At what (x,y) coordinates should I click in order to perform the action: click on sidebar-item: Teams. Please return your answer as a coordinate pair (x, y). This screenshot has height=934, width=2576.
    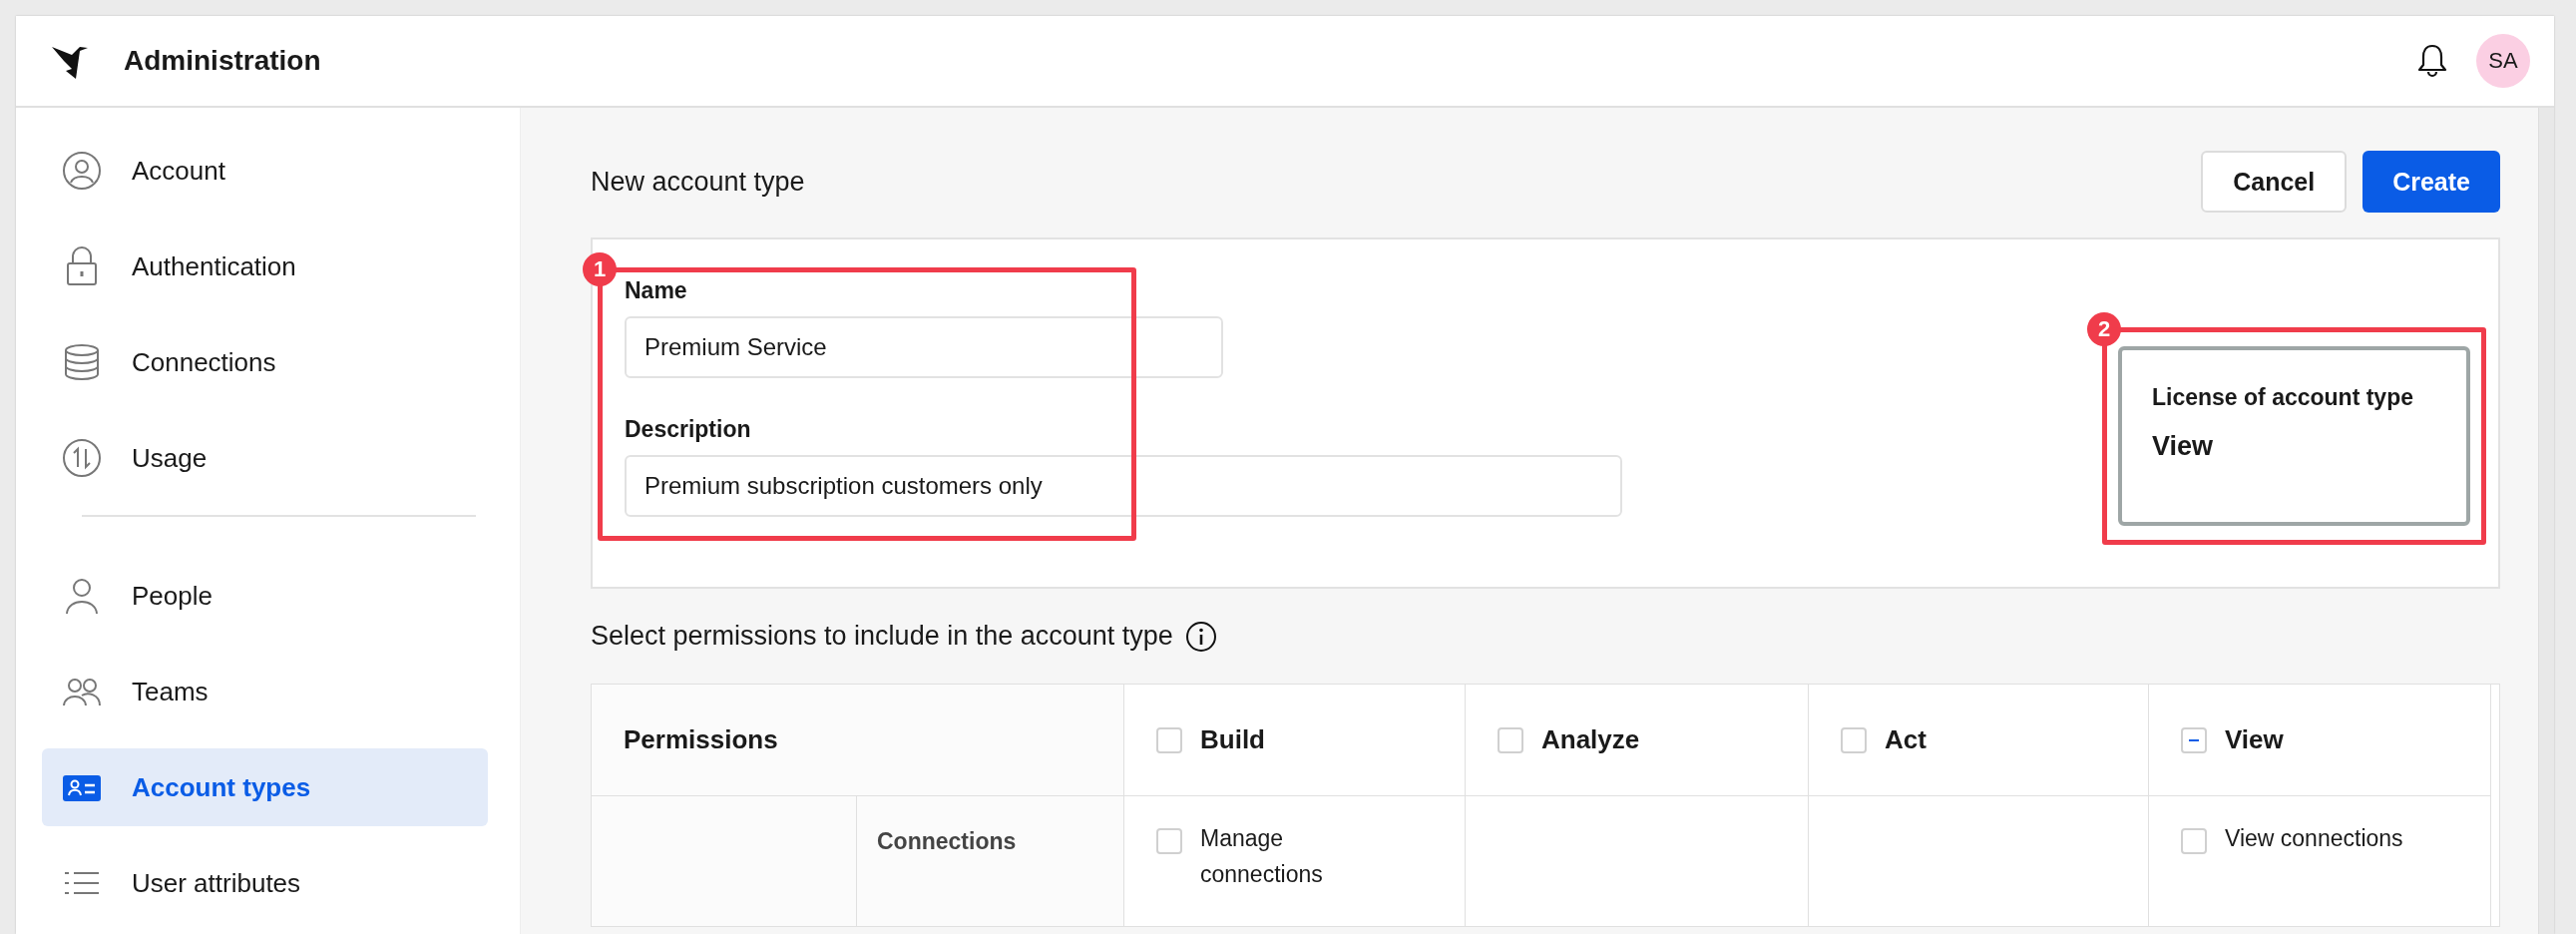
    Looking at the image, I should click on (265, 691).